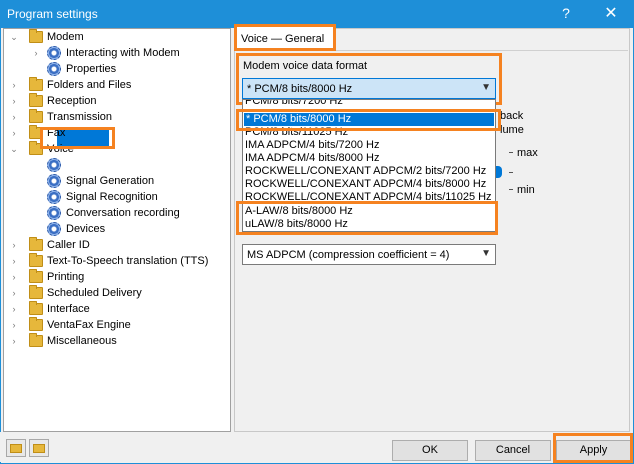 The image size is (634, 464). I want to click on tree-item-label: Modem, so click(65, 37).